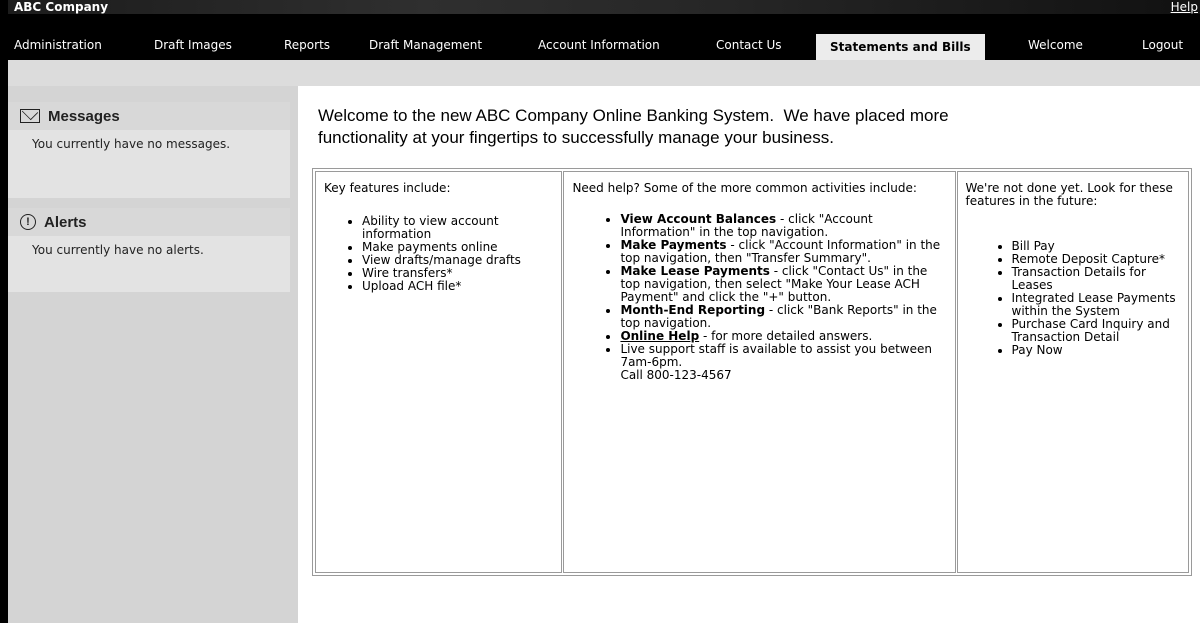 The width and height of the screenshot is (1200, 623). What do you see at coordinates (28, 222) in the screenshot?
I see `alert-icon: !` at bounding box center [28, 222].